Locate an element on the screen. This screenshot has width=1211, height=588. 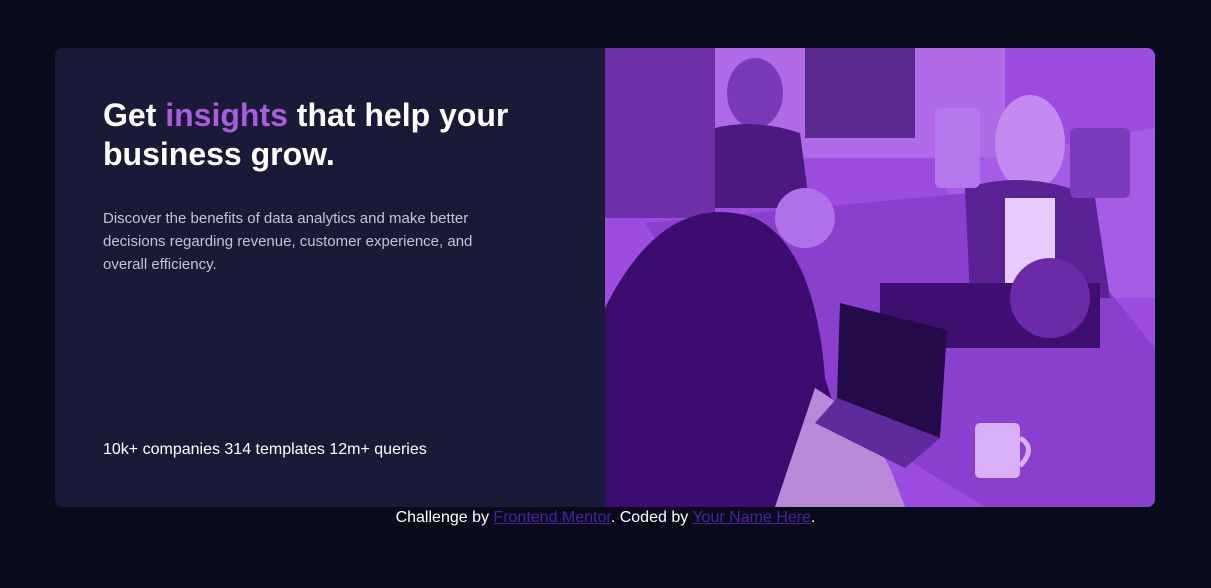
left-wall is located at coordinates (660, 133).